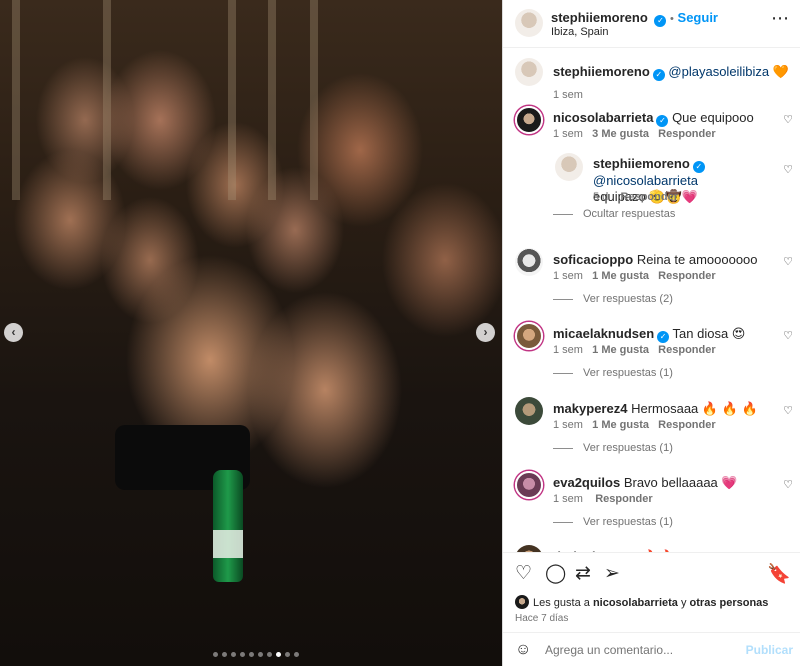  I want to click on comment-username: eva2quilos, so click(586, 482).